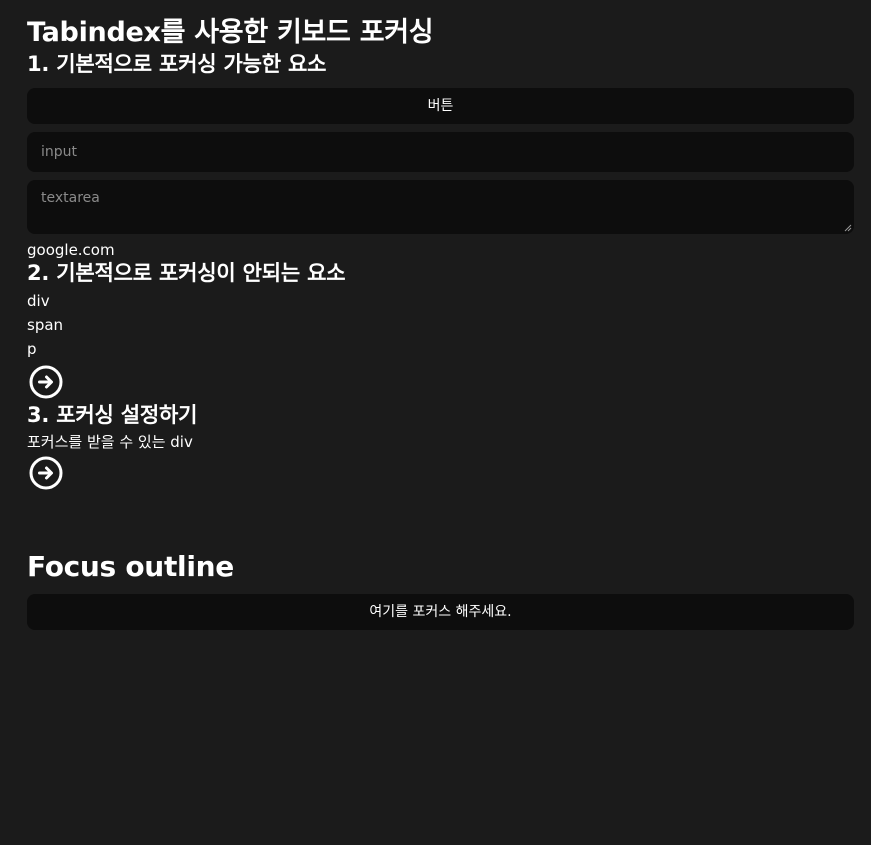 Image resolution: width=871 pixels, height=845 pixels. Describe the element at coordinates (130, 566) in the screenshot. I see `focus-outline-heading: Focus outline` at that location.